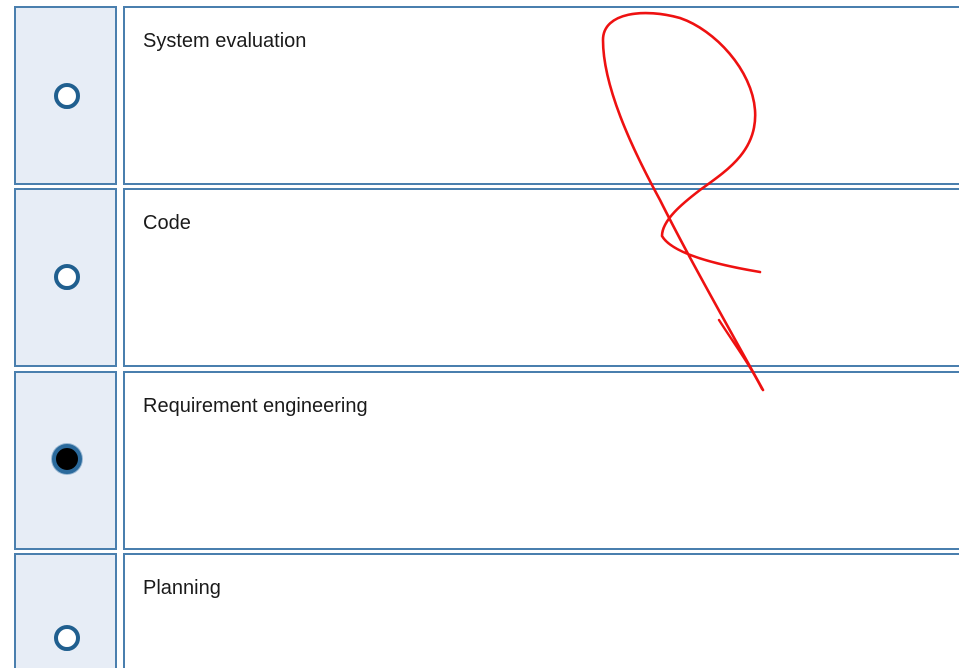 Image resolution: width=959 pixels, height=668 pixels. What do you see at coordinates (225, 41) in the screenshot?
I see `option-label: System evaluation` at bounding box center [225, 41].